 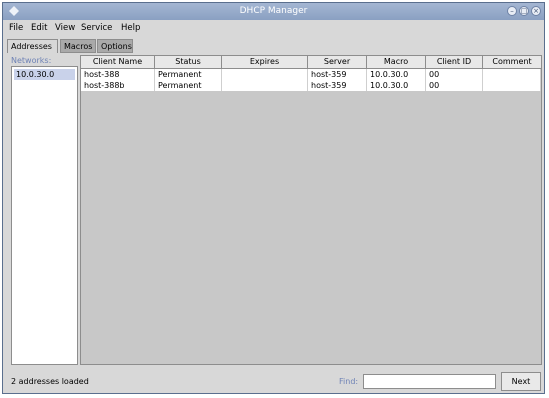 What do you see at coordinates (115, 46) in the screenshot?
I see `tab-options: Options` at bounding box center [115, 46].